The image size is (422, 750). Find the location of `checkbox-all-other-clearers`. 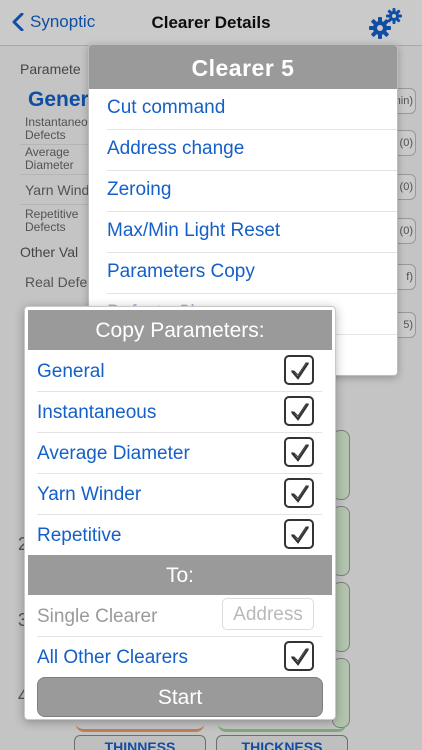

checkbox-all-other-clearers is located at coordinates (299, 656).